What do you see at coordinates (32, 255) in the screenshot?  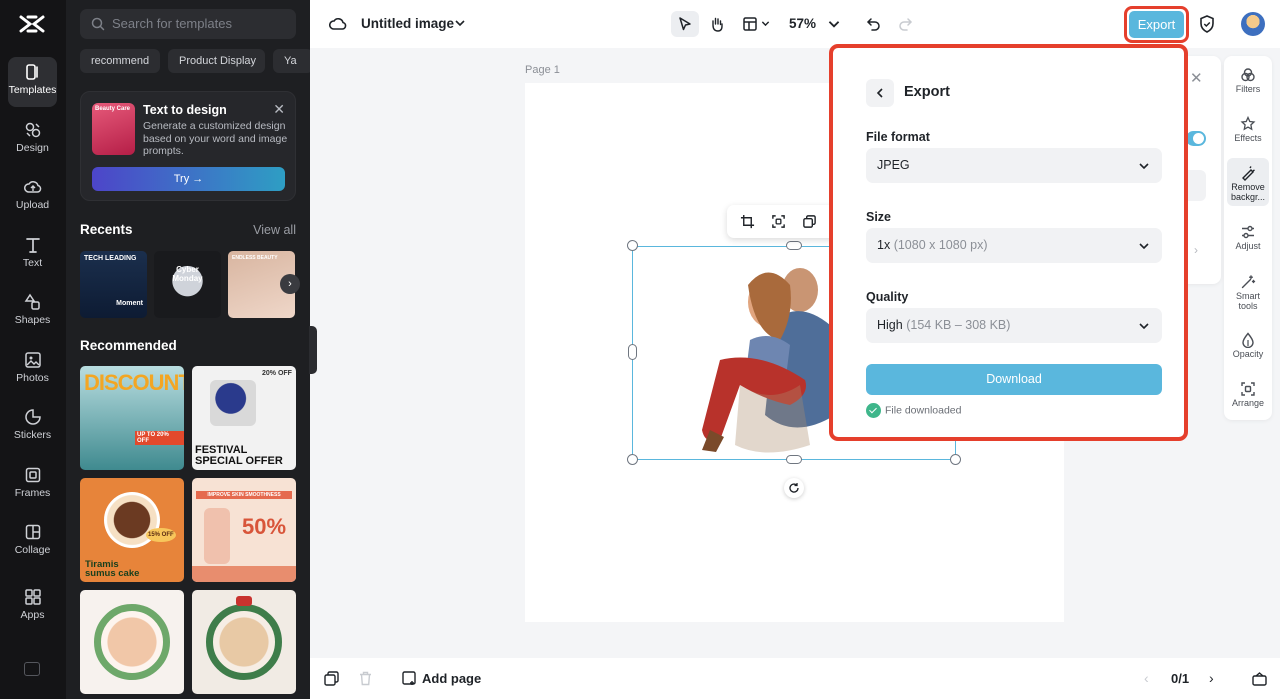 I see `rail-item-text: Text` at bounding box center [32, 255].